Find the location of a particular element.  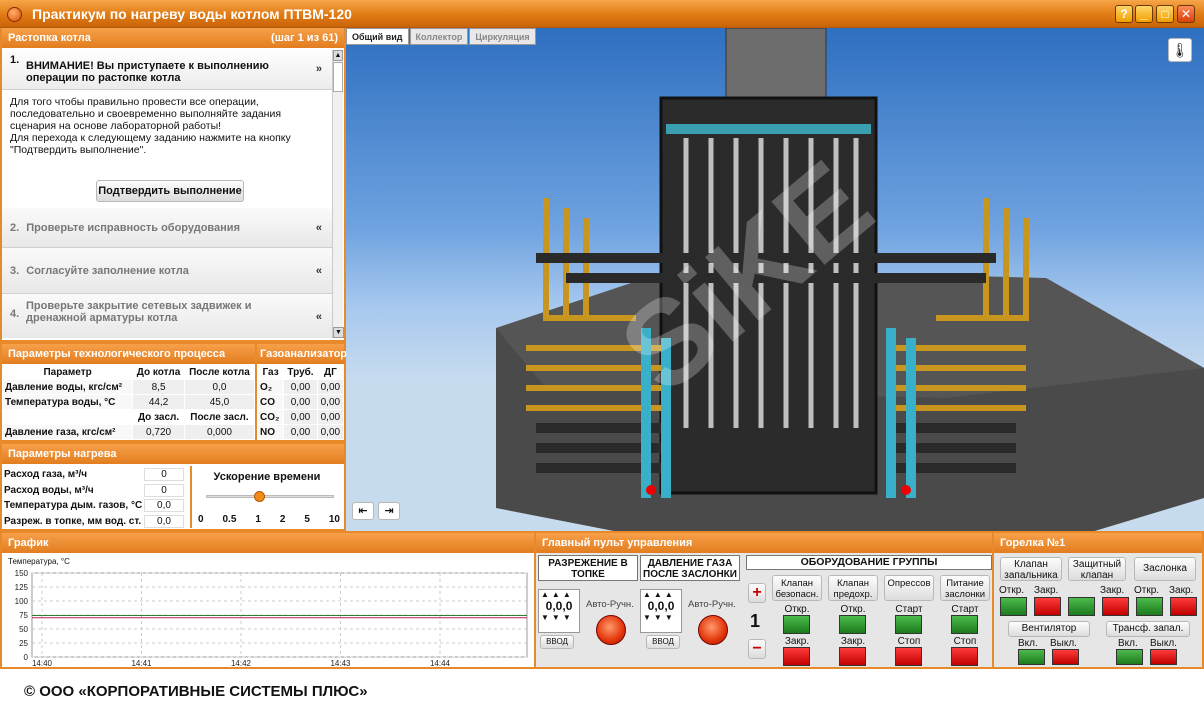

pilot-open-indicator is located at coordinates (1013, 606).